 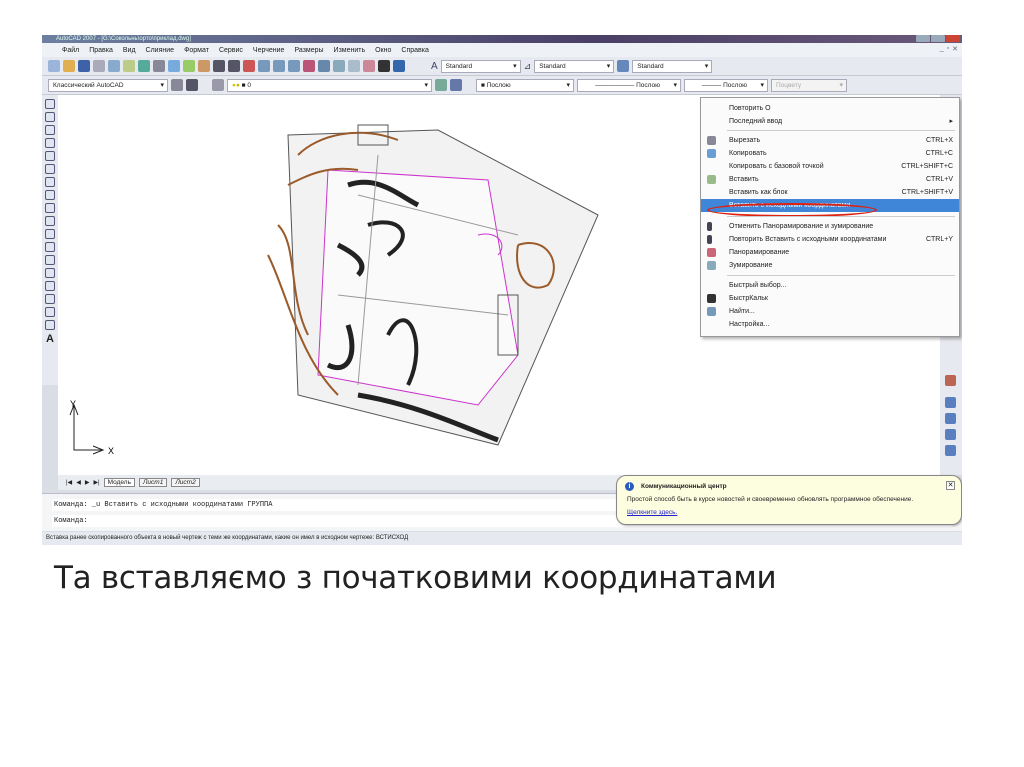 What do you see at coordinates (329, 85) in the screenshot?
I see `layer-select: ● ● ■ 0` at bounding box center [329, 85].